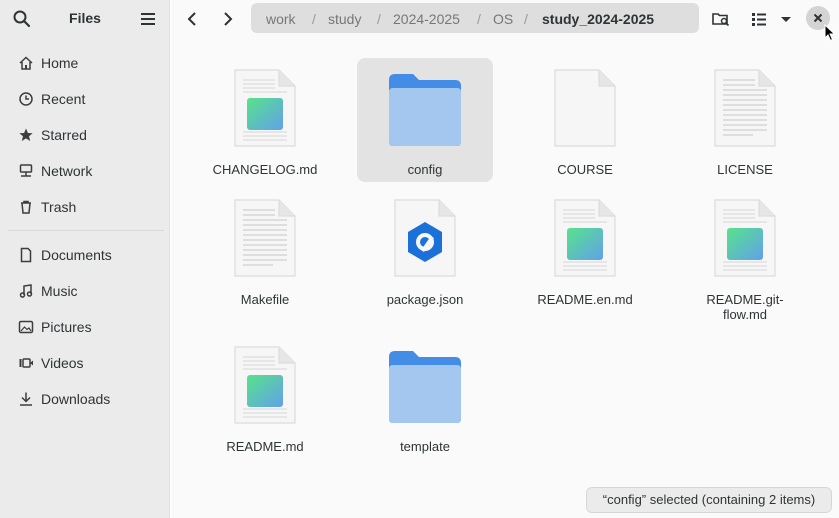 This screenshot has width=839, height=518. I want to click on back-arrow-icon, so click(192, 19).